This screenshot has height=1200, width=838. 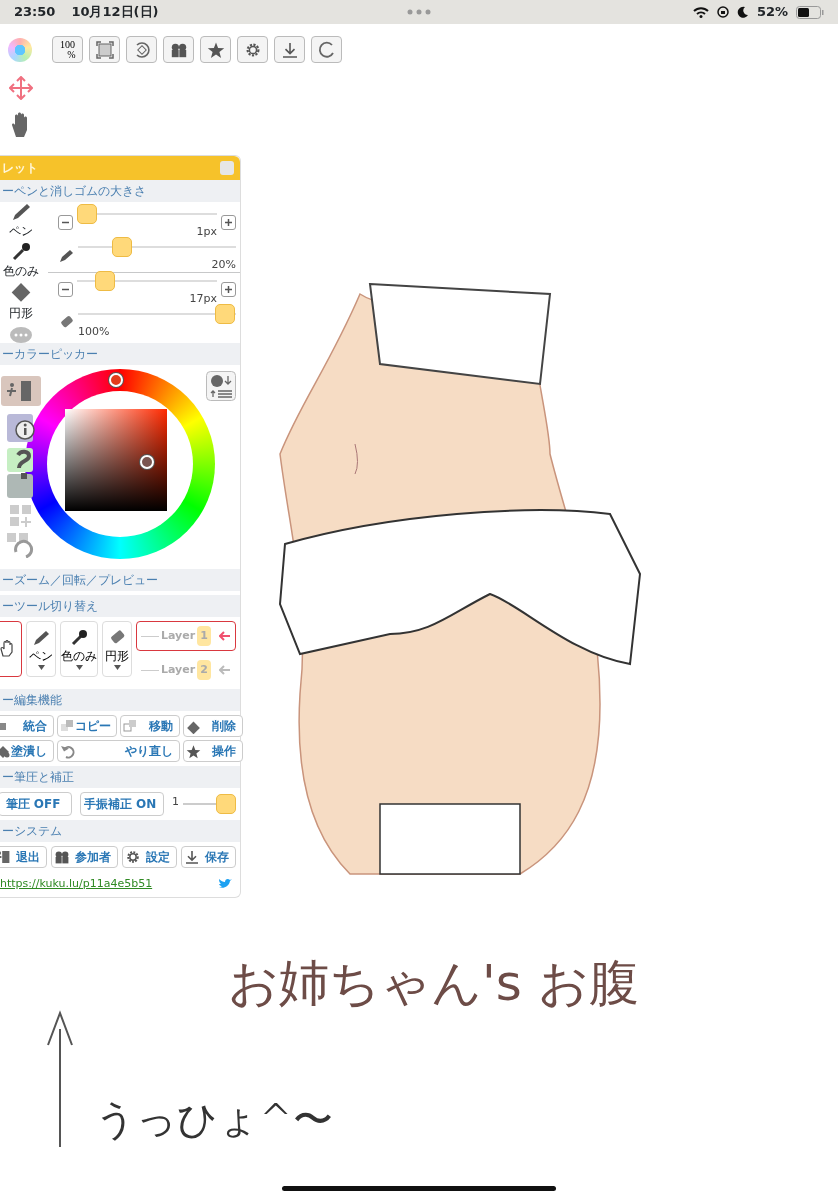 I want to click on hue-marker, so click(x=116, y=380).